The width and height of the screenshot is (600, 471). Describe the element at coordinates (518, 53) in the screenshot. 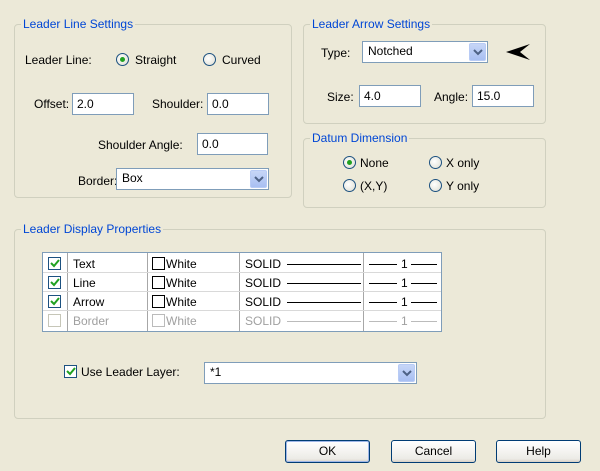

I see `notched-arrow-icon` at that location.